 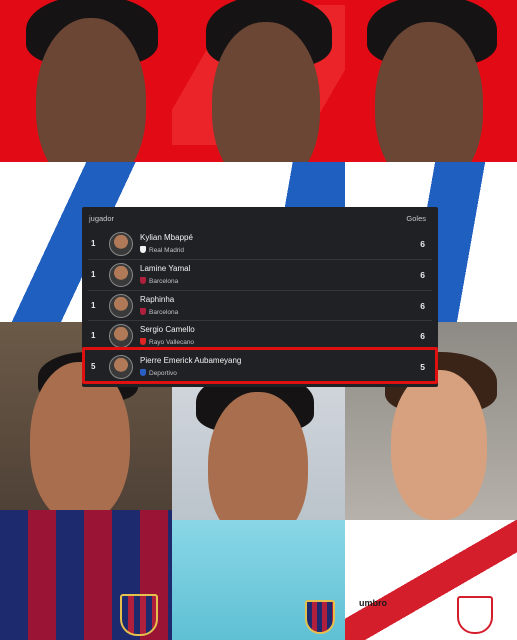 What do you see at coordinates (167, 250) in the screenshot?
I see `club-name: Real Madrid` at bounding box center [167, 250].